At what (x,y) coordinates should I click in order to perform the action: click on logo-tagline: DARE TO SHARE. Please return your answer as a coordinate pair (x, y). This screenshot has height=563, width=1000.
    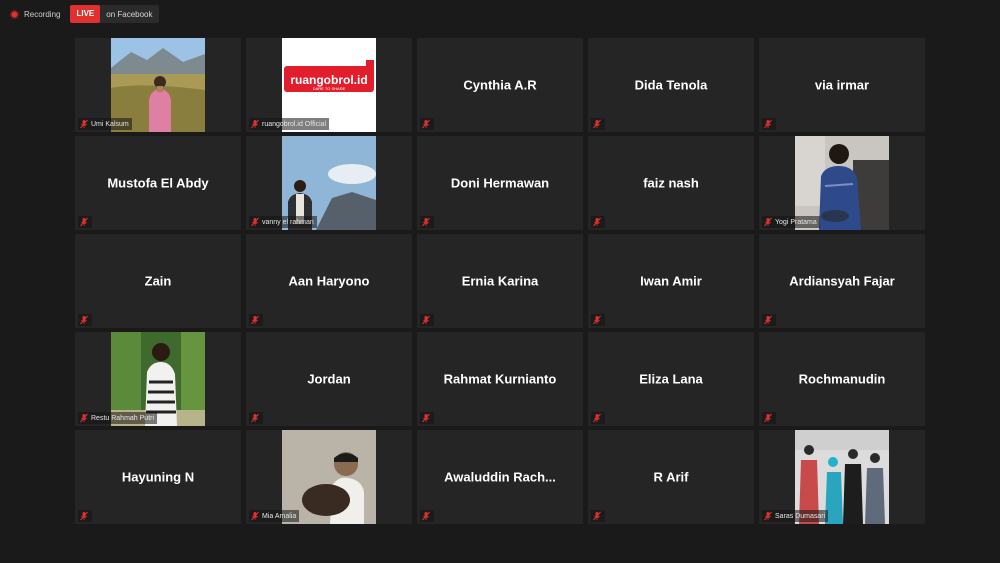
    Looking at the image, I should click on (329, 88).